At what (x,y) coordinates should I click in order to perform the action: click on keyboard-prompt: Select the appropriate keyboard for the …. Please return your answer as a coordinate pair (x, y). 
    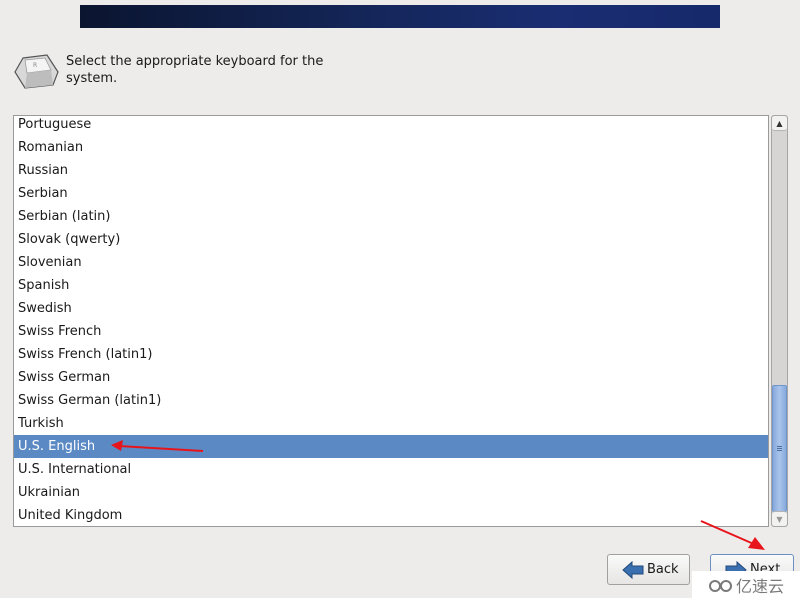
    Looking at the image, I should click on (195, 70).